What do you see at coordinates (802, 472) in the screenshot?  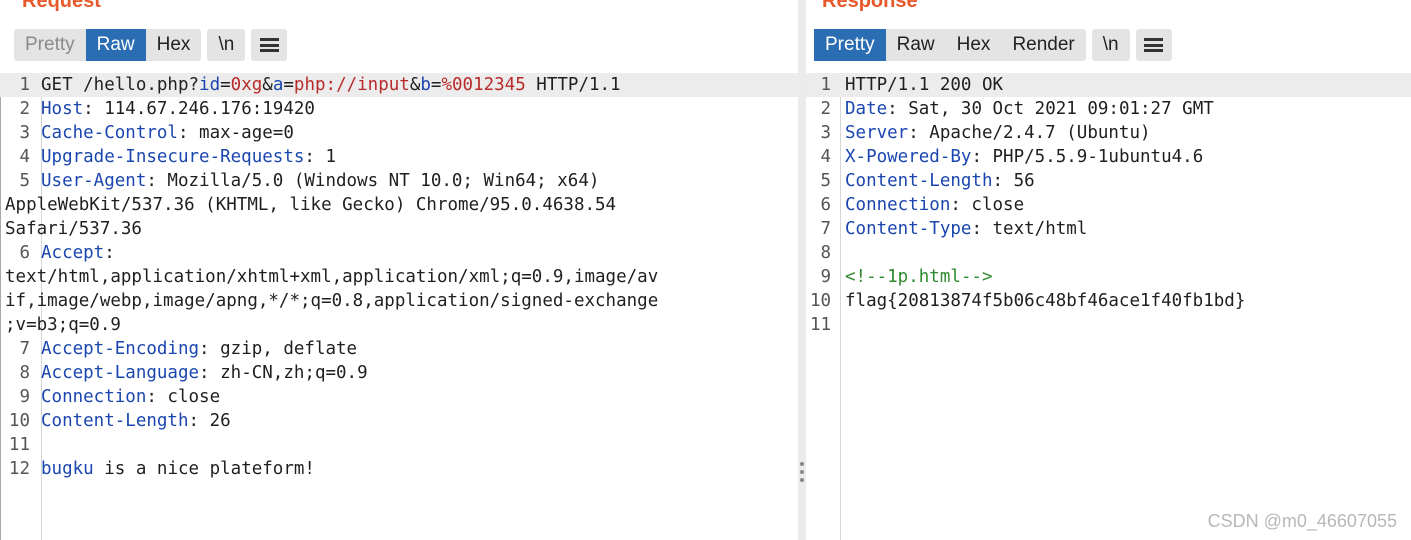 I see `pane-resize-handle-icon` at bounding box center [802, 472].